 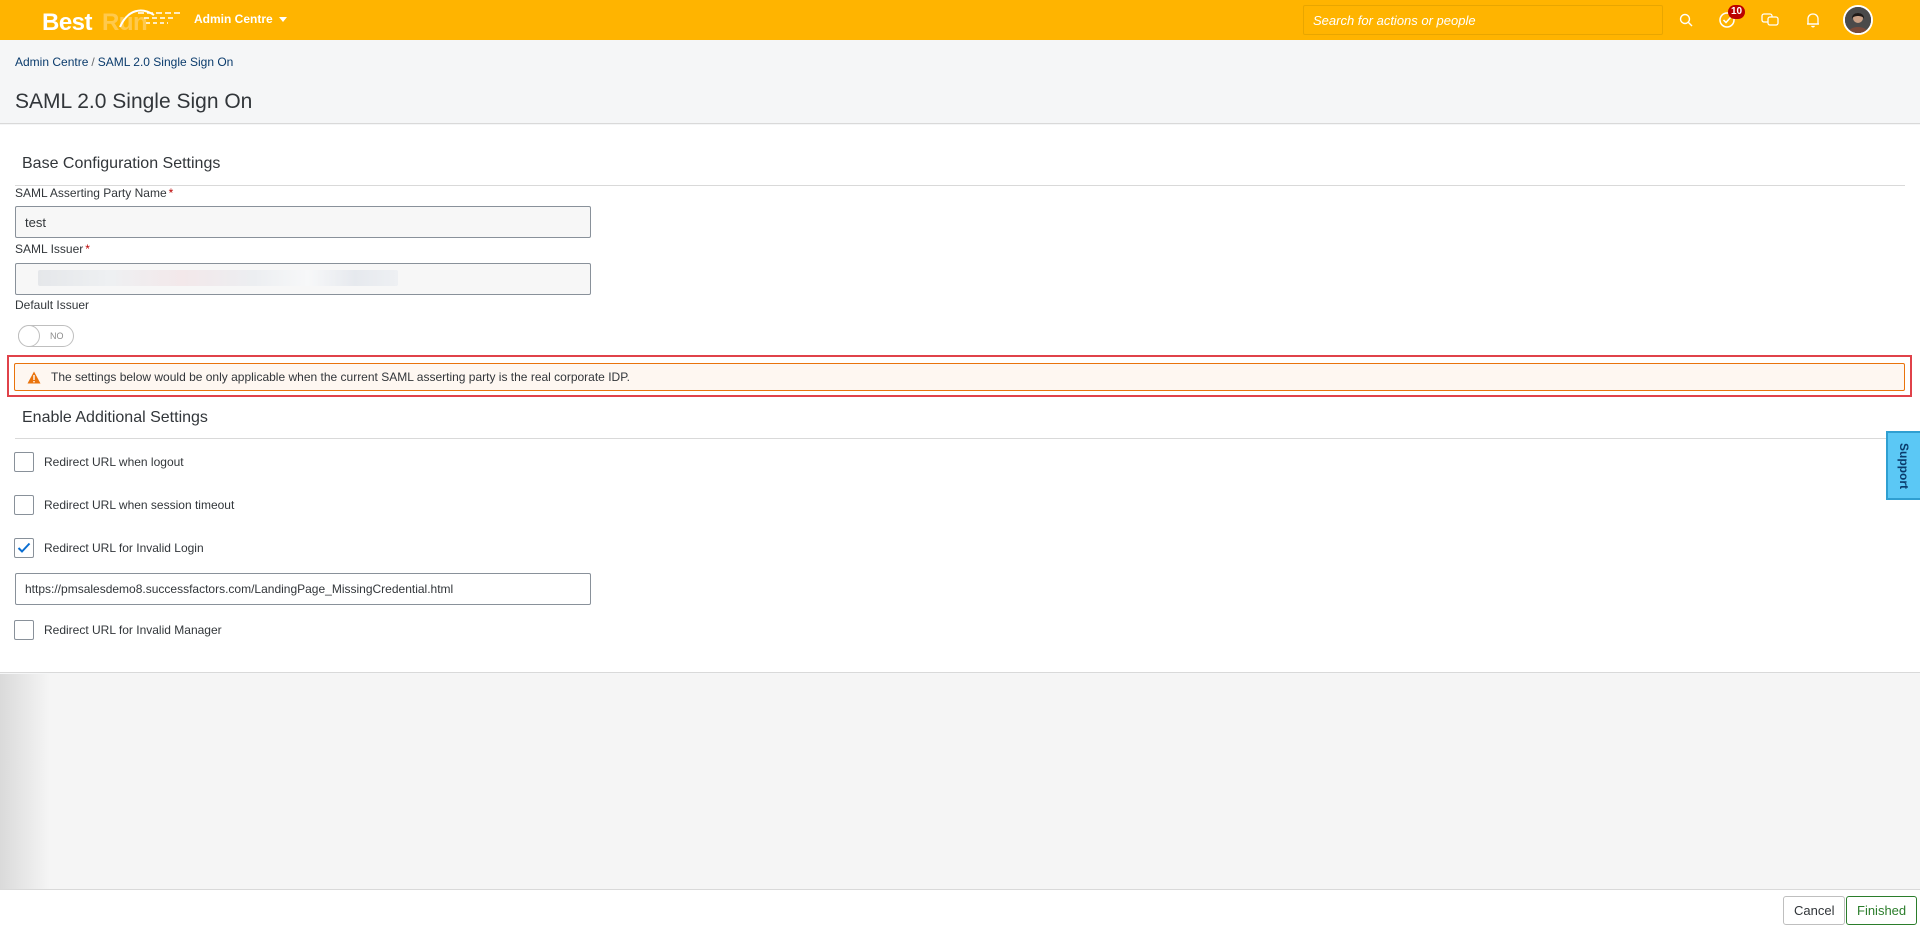 What do you see at coordinates (24, 462) in the screenshot?
I see `checkbox-redirect-logout` at bounding box center [24, 462].